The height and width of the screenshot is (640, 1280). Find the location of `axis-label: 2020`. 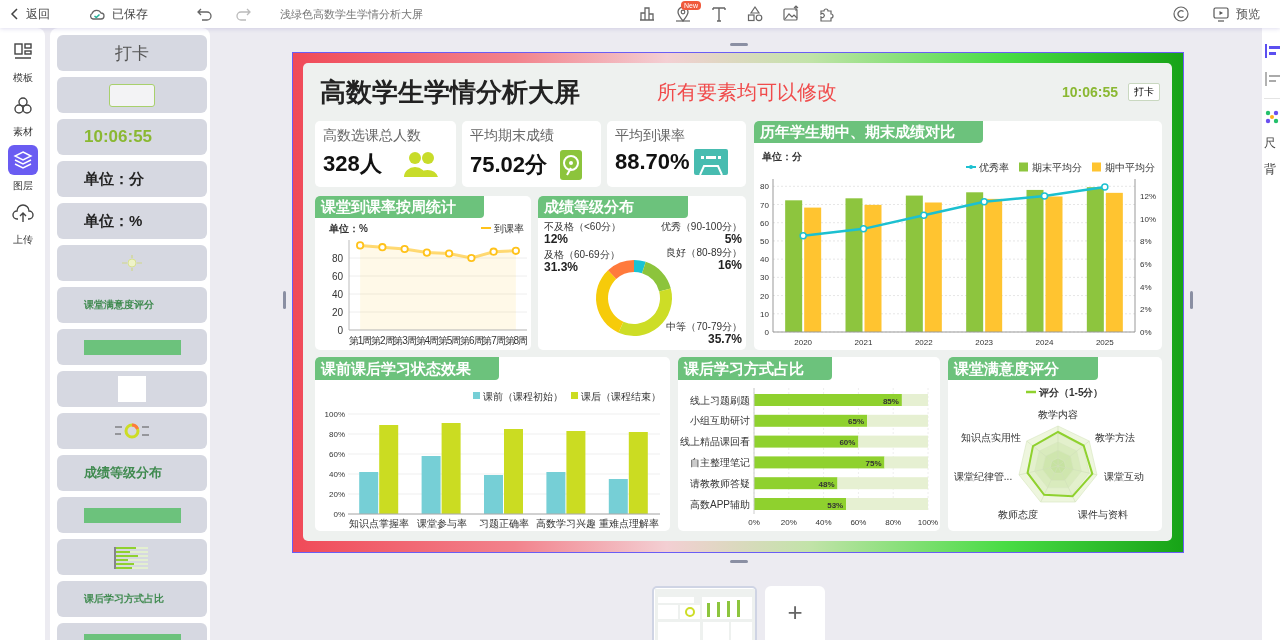

axis-label: 2020 is located at coordinates (803, 342).